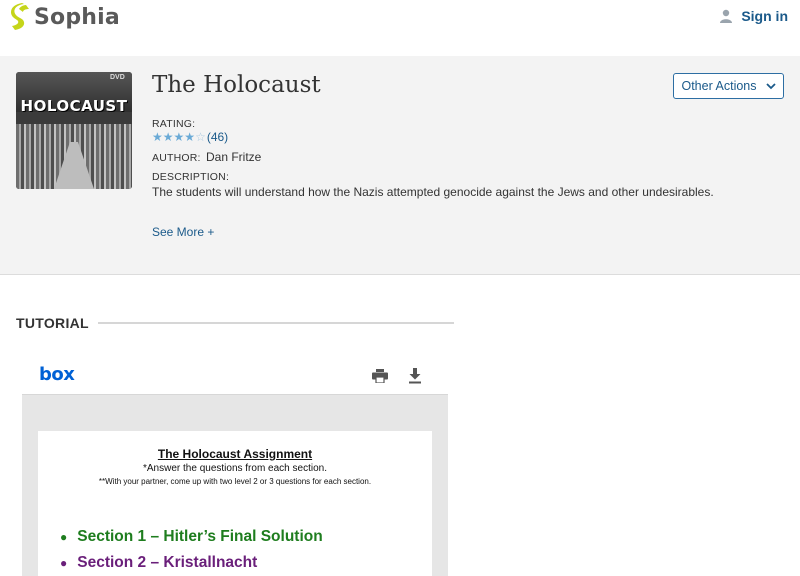 This screenshot has width=800, height=576. Describe the element at coordinates (176, 158) in the screenshot. I see `author-label: AUTHOR:` at that location.